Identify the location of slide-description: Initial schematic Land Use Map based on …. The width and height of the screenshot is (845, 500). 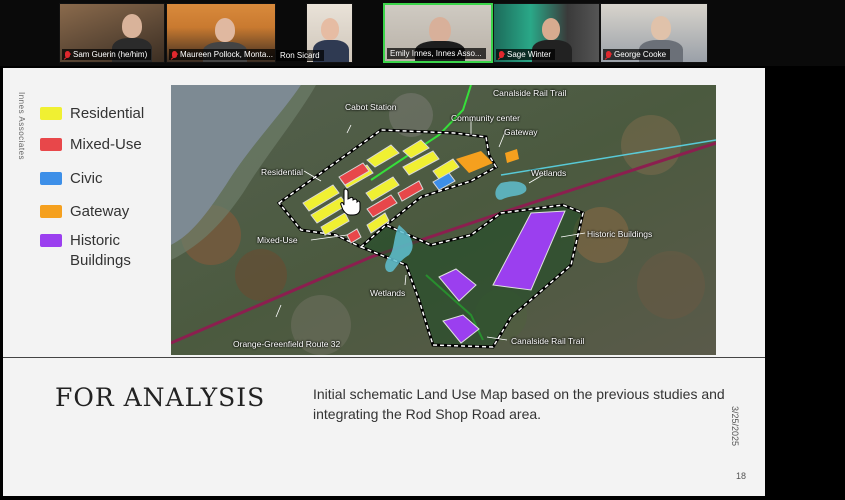
(519, 404).